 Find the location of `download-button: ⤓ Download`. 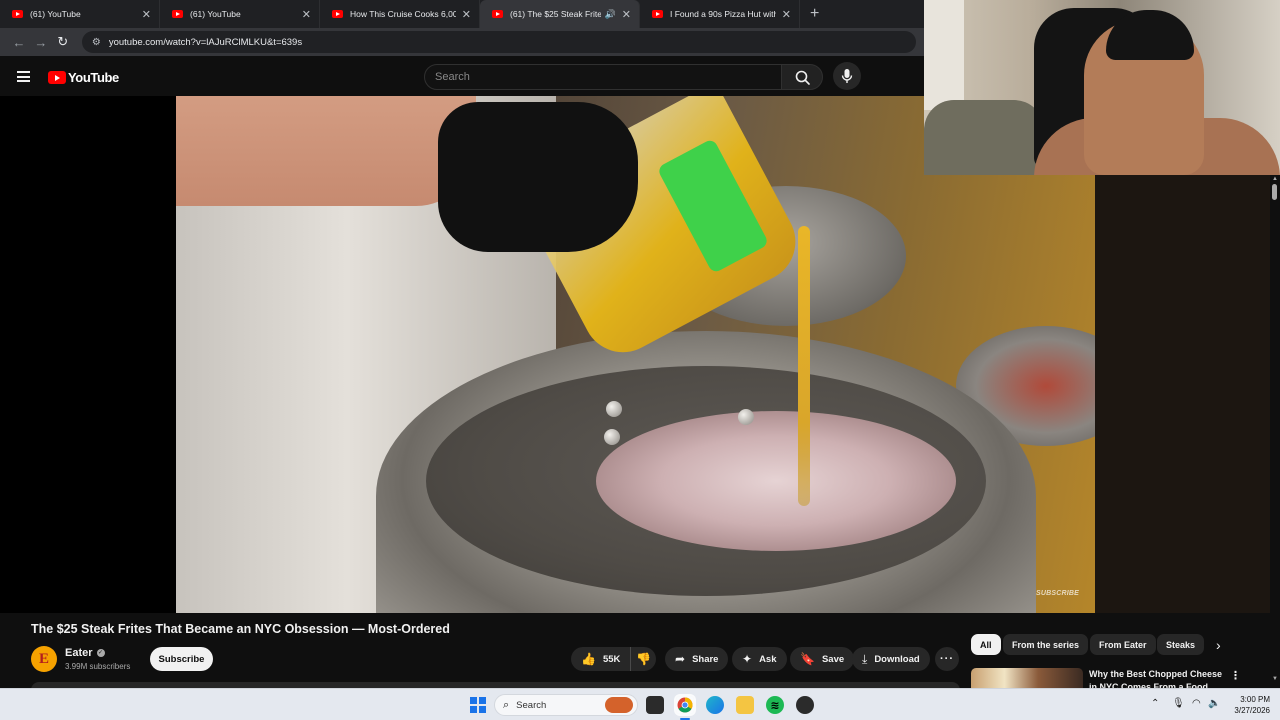

download-button: ⤓ Download is located at coordinates (891, 659).